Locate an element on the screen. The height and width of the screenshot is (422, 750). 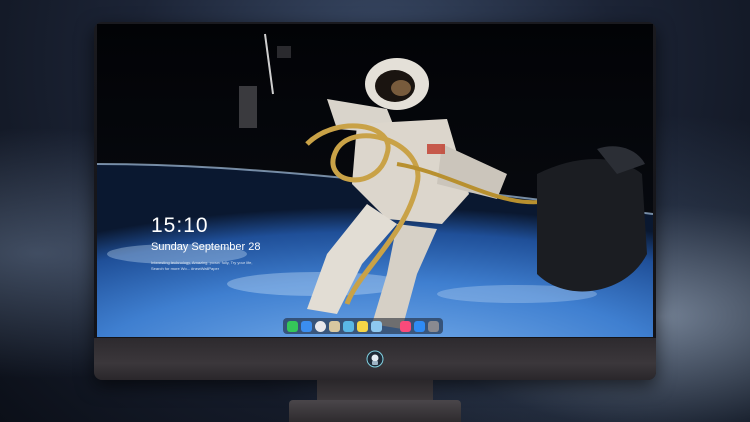
brand-logo-icon is located at coordinates (375, 359).